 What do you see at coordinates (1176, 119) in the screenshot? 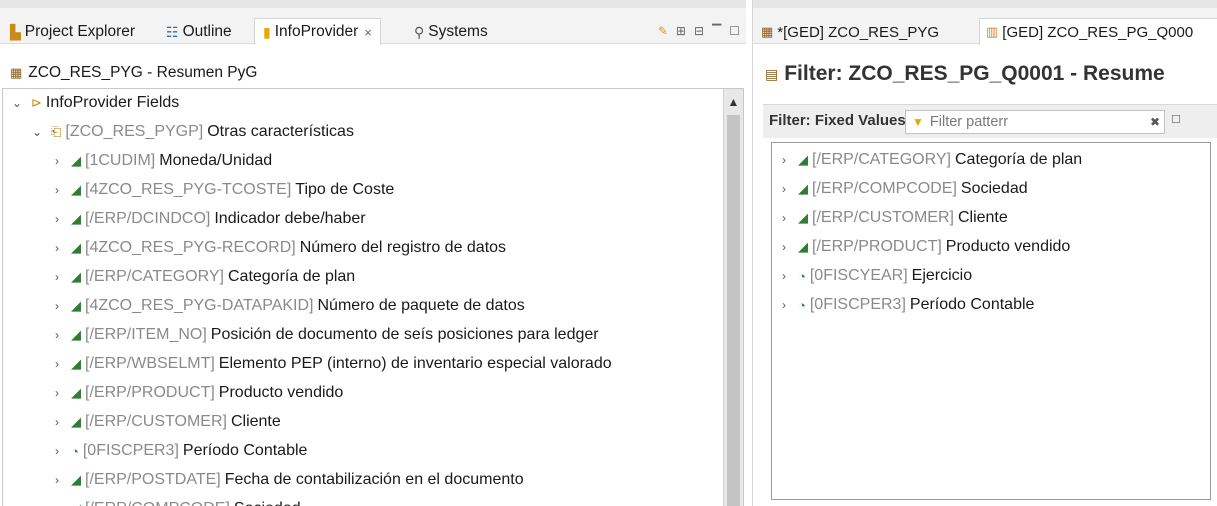
I see `maximize-section-icon: ☐` at bounding box center [1176, 119].